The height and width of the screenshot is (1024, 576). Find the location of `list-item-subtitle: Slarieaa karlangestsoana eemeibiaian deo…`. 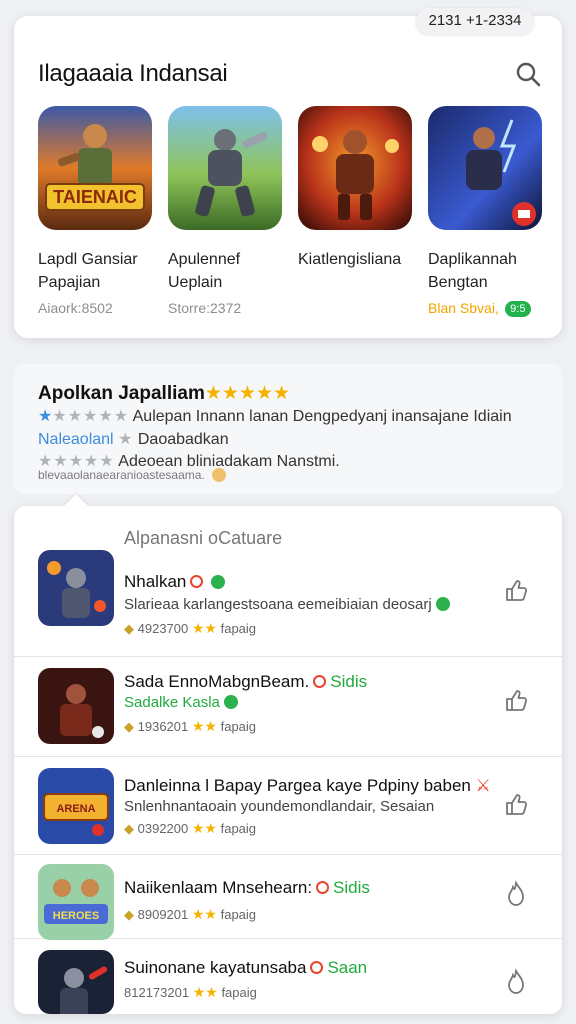

list-item-subtitle: Slarieaa karlangestsoana eemeibiaian deo… is located at coordinates (287, 604).